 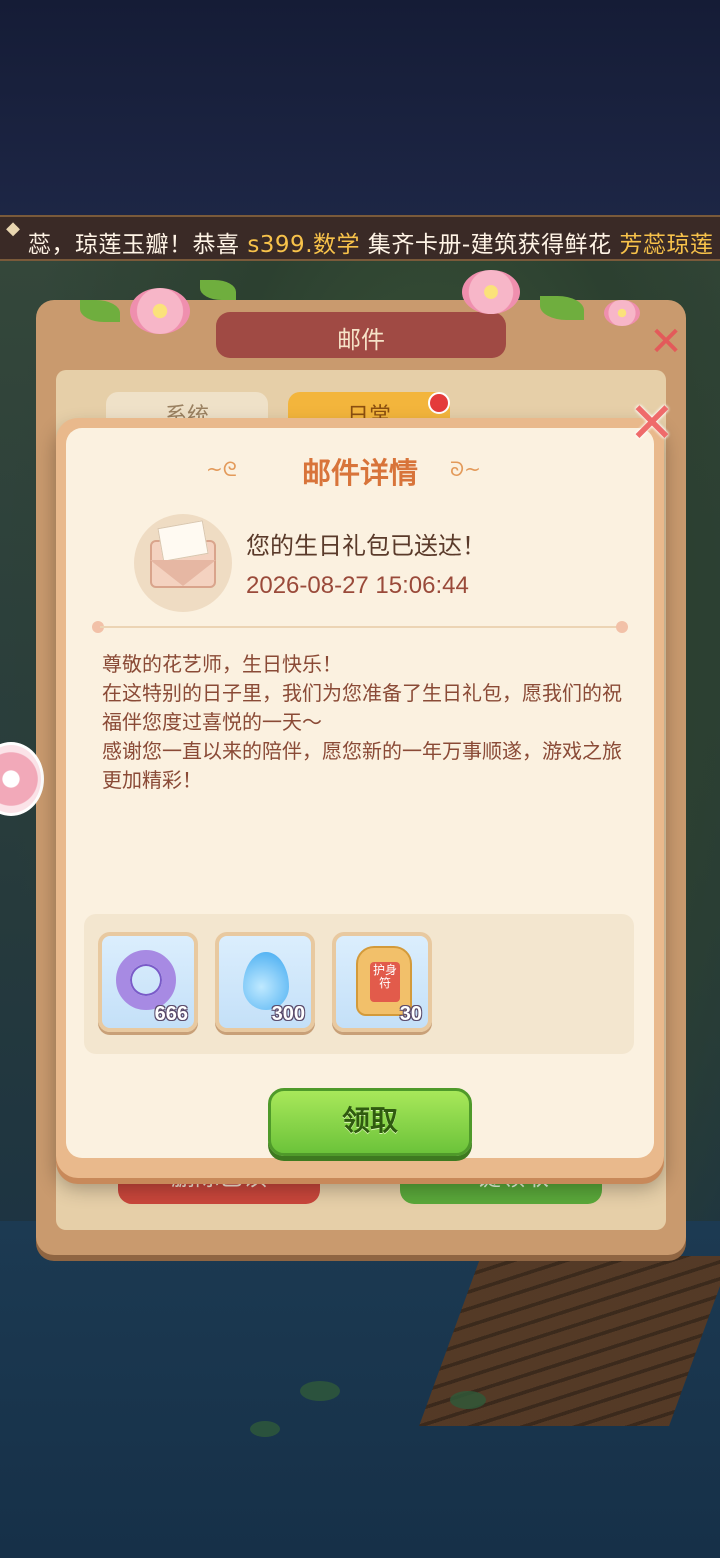 What do you see at coordinates (357, 585) in the screenshot?
I see `mail-timestamp: 2026-08-27 15:06:44` at bounding box center [357, 585].